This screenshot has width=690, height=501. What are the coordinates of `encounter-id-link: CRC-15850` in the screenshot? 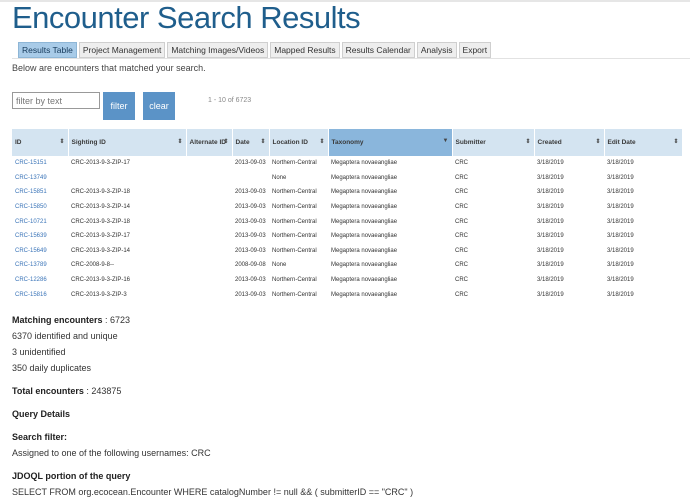 It's located at (40, 207).